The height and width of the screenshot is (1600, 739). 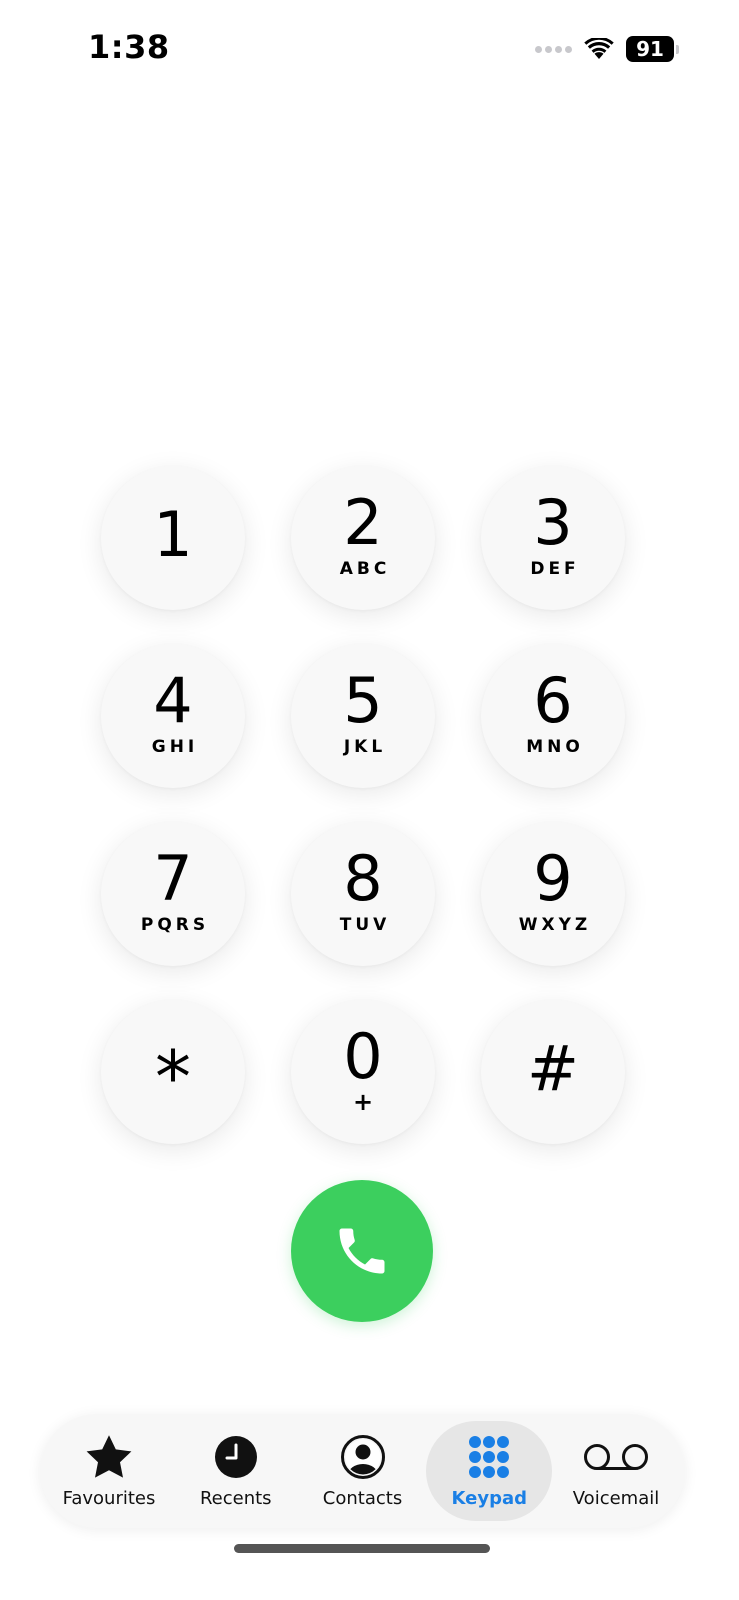 I want to click on call-button, so click(x=362, y=1251).